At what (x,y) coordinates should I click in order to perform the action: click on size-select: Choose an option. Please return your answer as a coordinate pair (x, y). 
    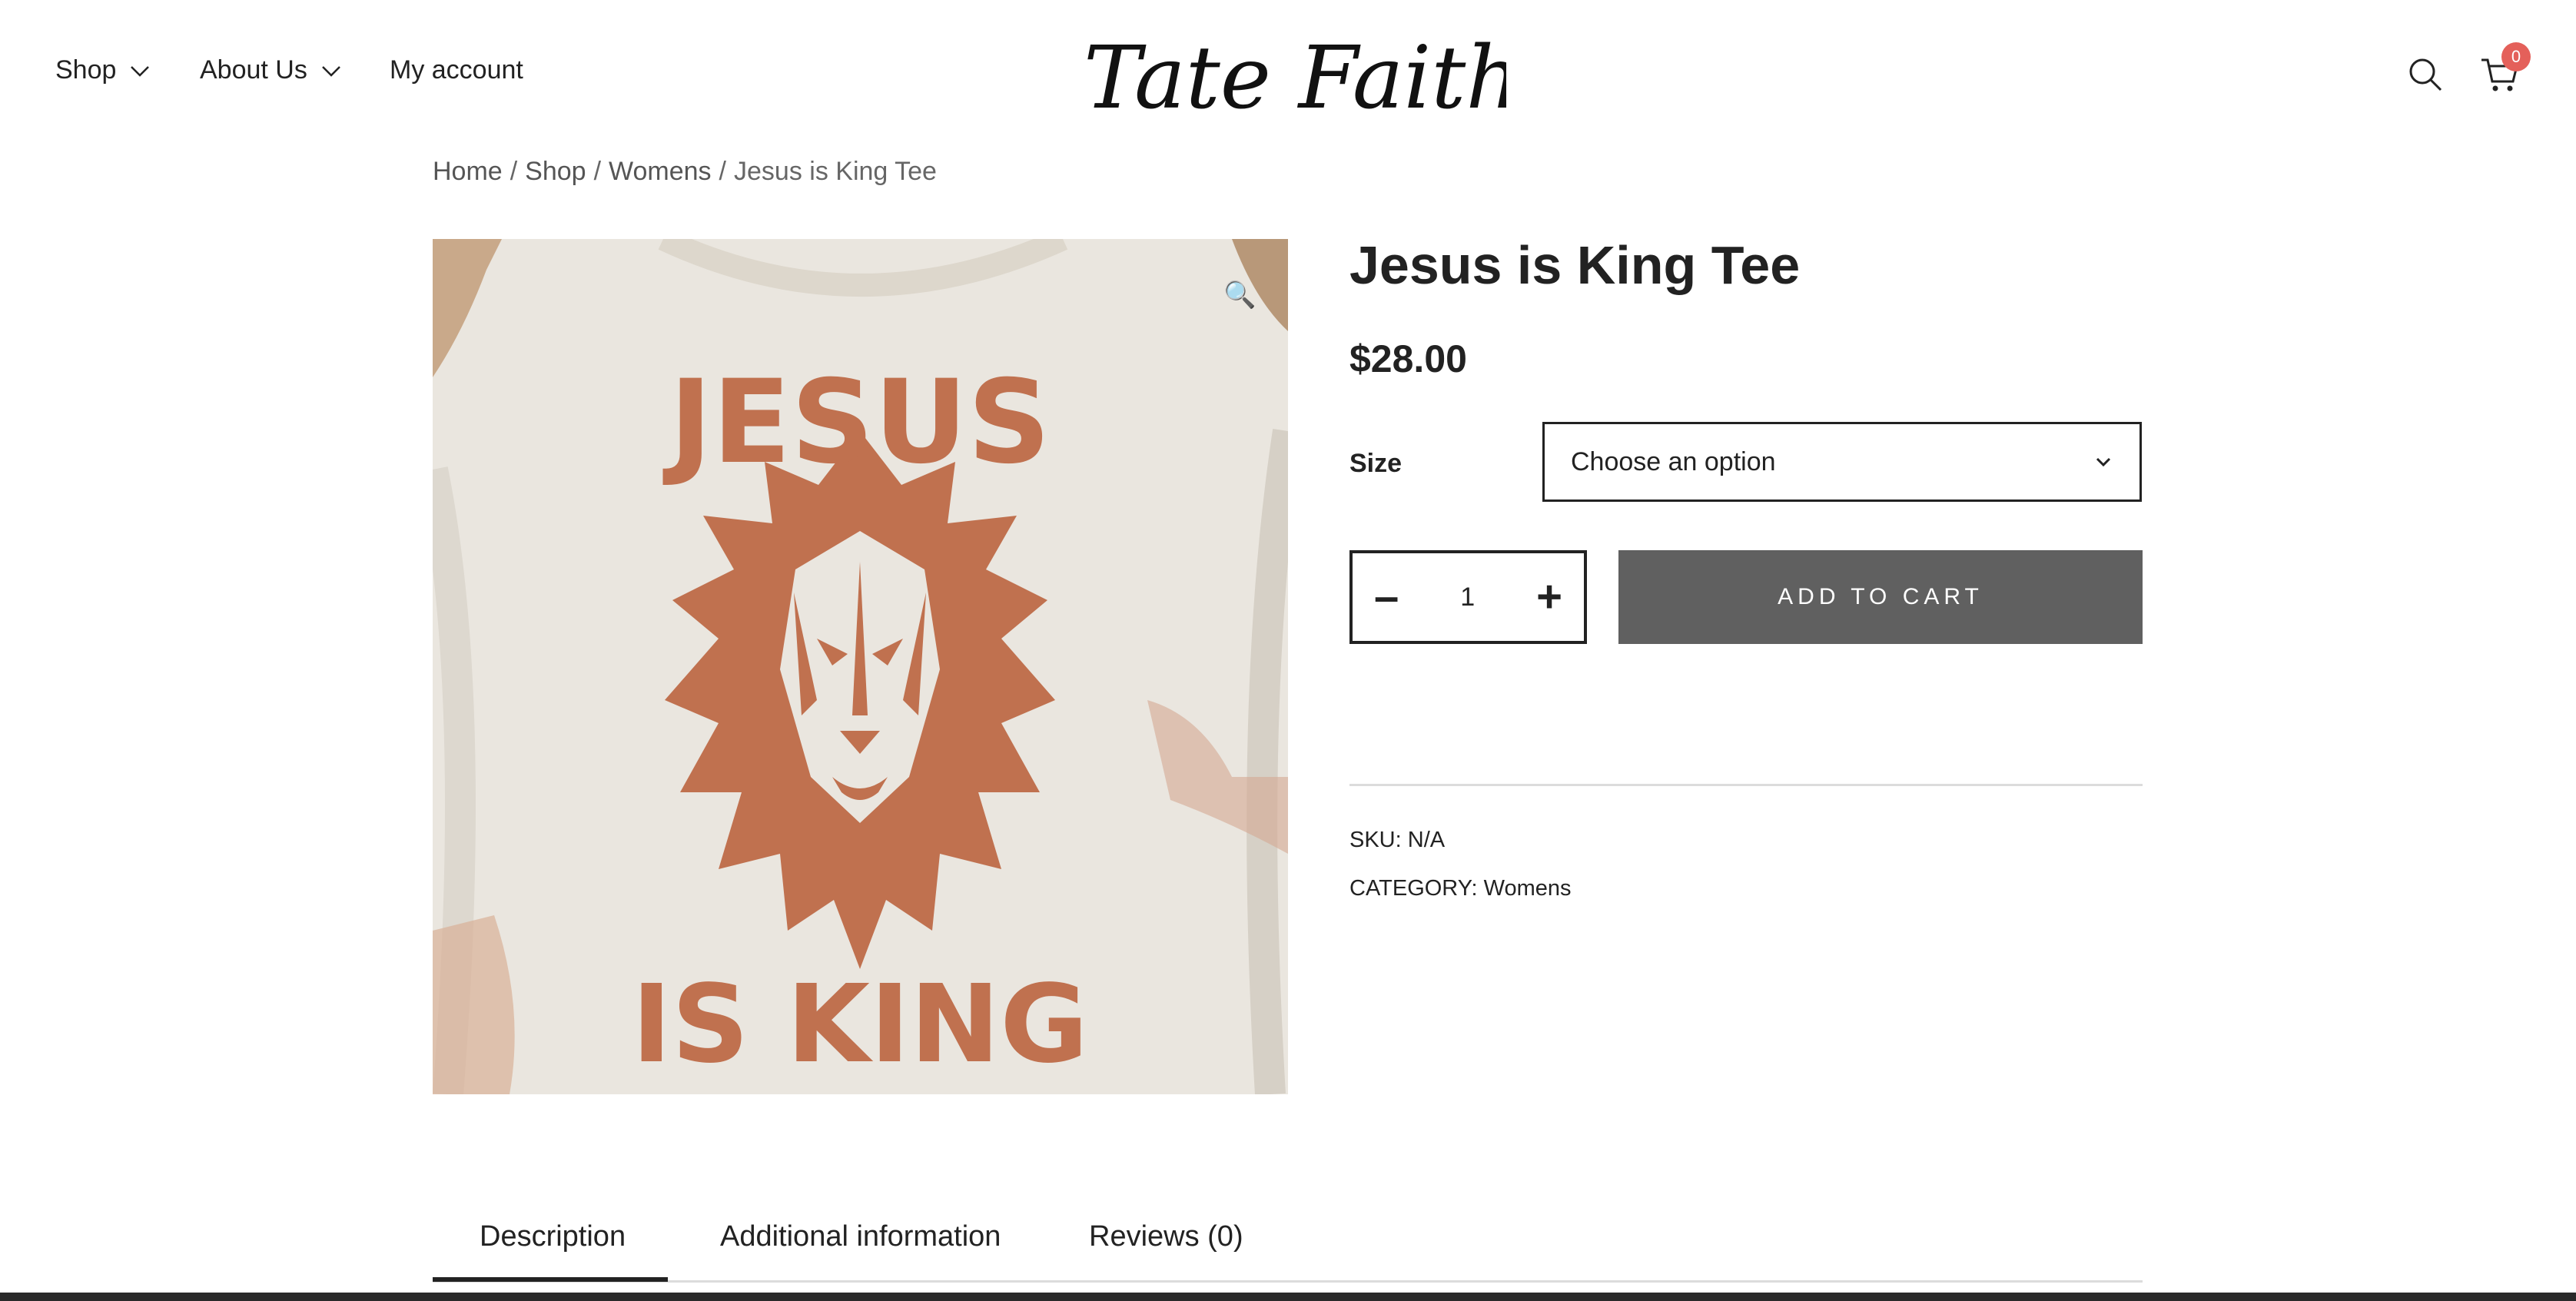
    Looking at the image, I should click on (1842, 462).